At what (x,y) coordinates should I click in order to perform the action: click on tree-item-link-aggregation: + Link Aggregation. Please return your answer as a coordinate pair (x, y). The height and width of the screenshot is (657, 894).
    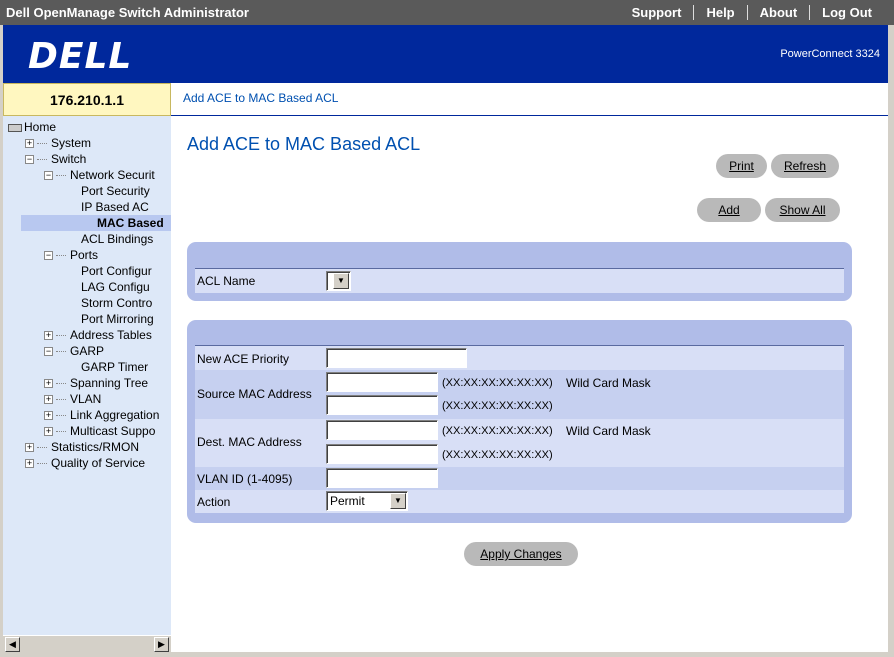
    Looking at the image, I should click on (101, 415).